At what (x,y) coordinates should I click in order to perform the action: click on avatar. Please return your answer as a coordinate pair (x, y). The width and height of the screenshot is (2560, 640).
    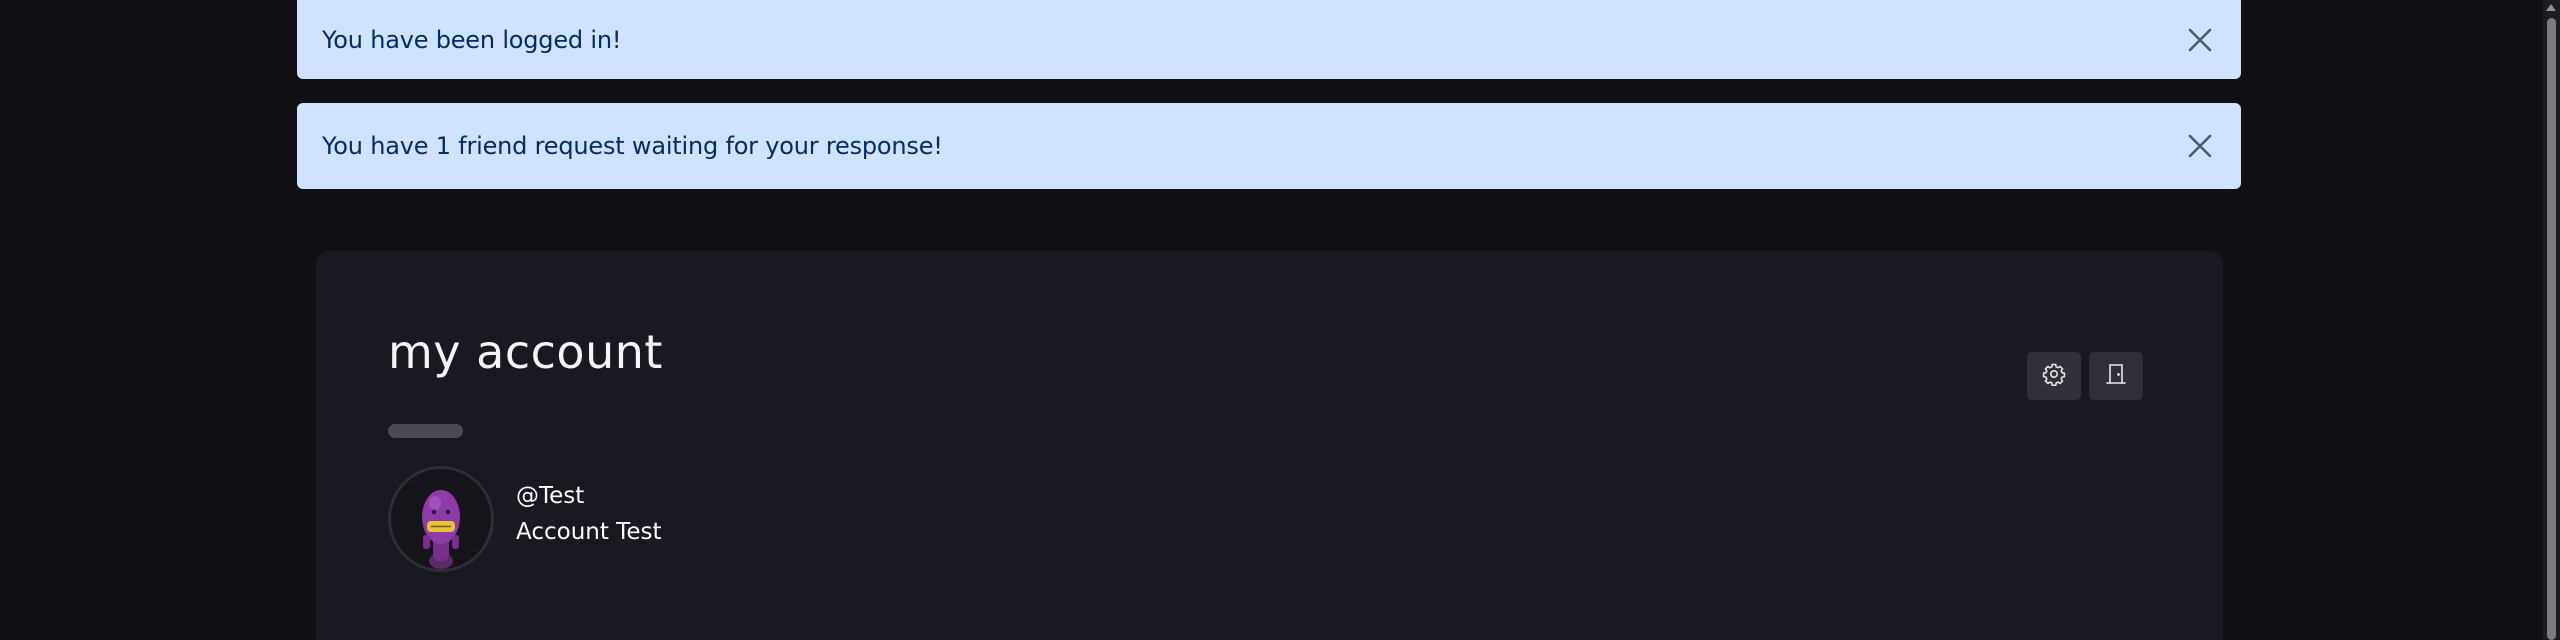
    Looking at the image, I should click on (441, 519).